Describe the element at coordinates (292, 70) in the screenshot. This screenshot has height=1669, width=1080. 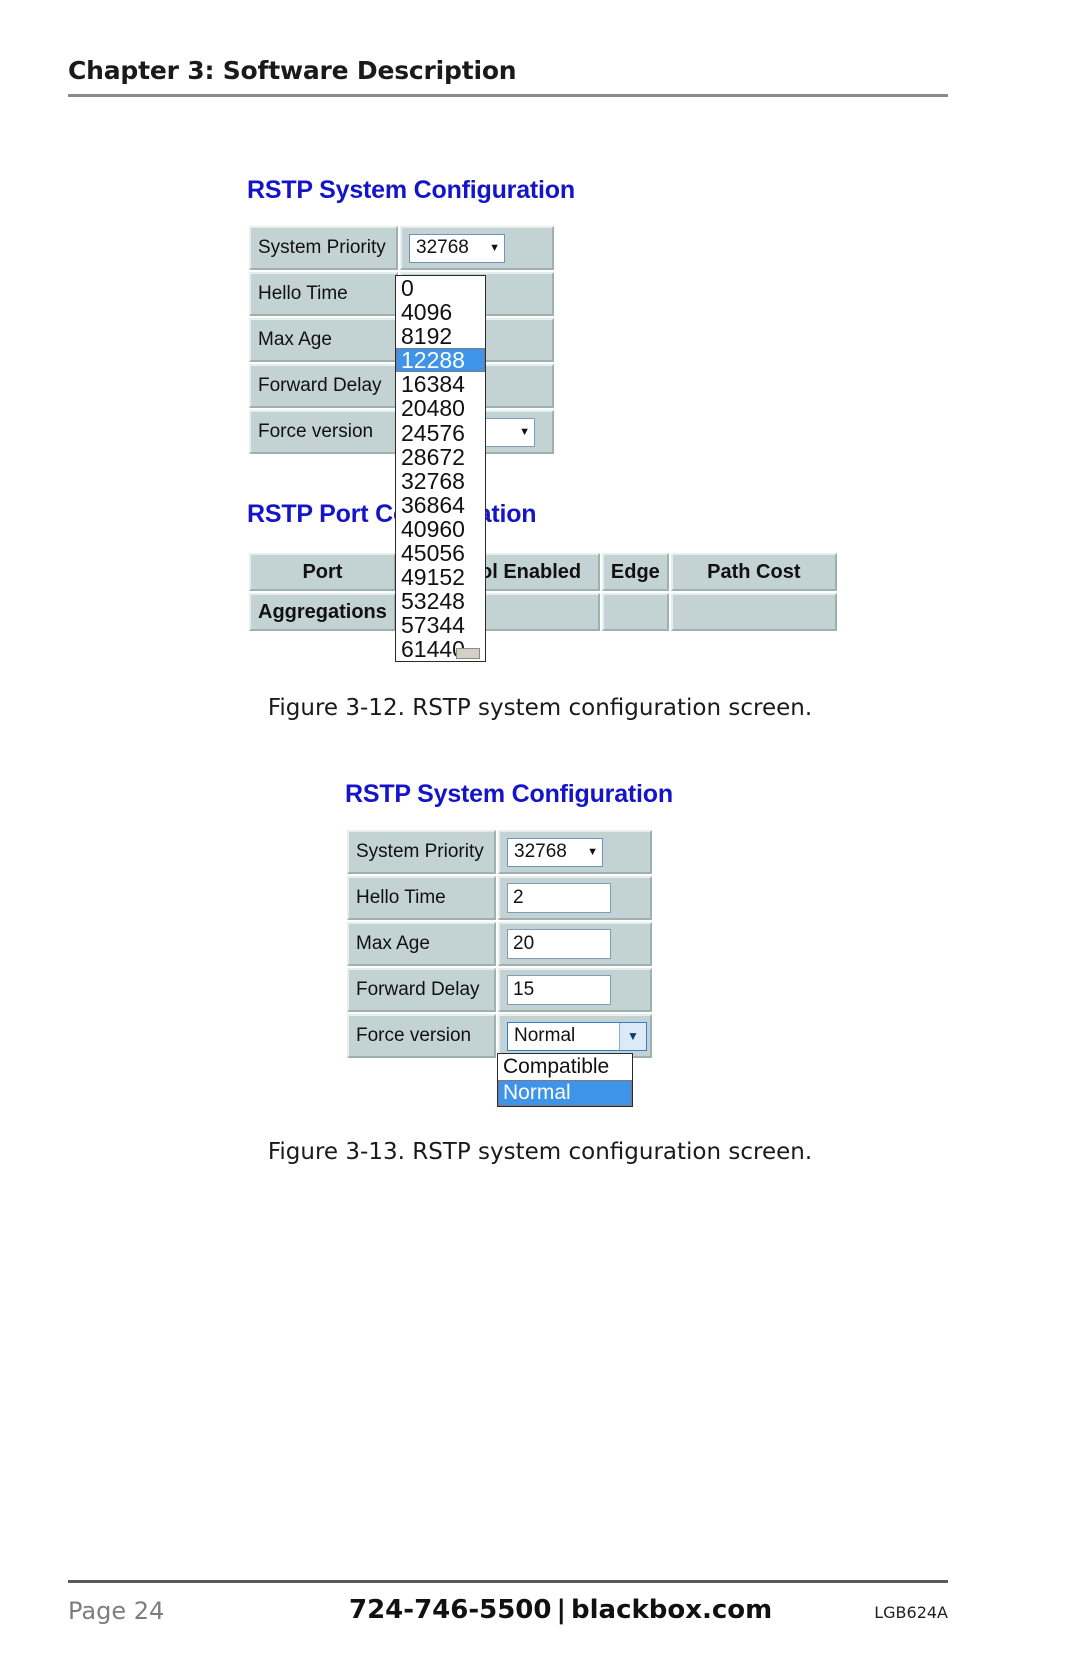
I see `chapter-title: Chapter 3: Software Description` at that location.